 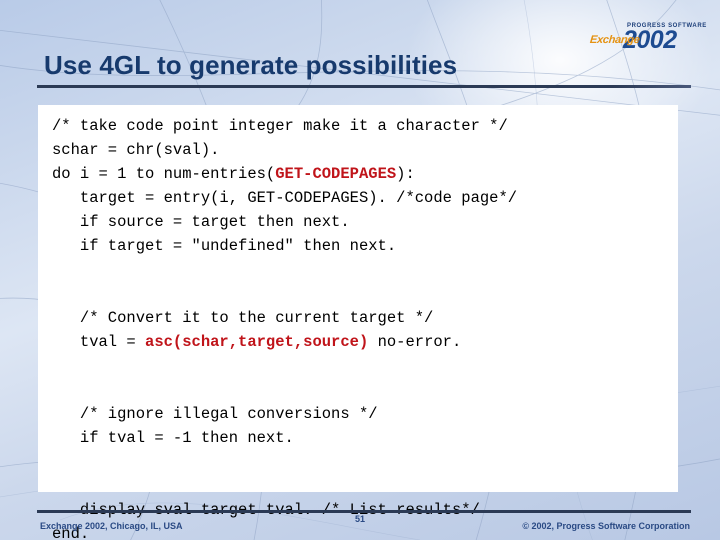 What do you see at coordinates (336, 174) in the screenshot?
I see `code-keyword: GET-CODEPAGES` at bounding box center [336, 174].